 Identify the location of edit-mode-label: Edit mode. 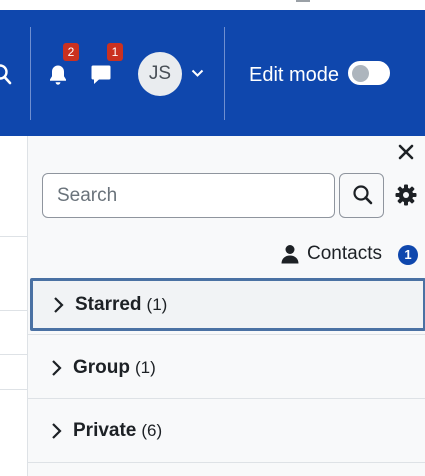
(294, 75).